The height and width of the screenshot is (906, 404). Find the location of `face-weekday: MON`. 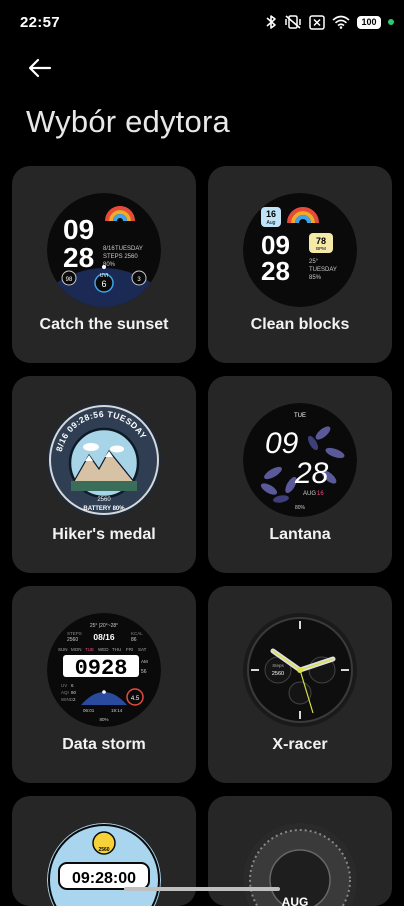

face-weekday: MON is located at coordinates (76, 649).